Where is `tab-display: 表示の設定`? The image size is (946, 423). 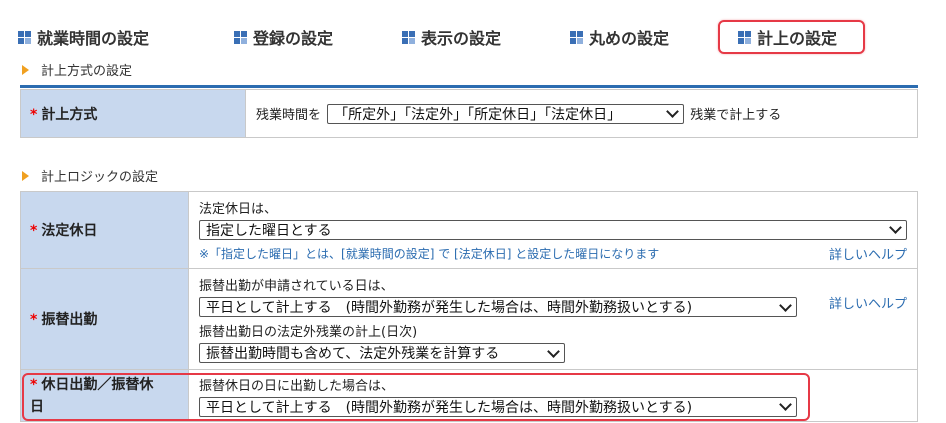 tab-display: 表示の設定 is located at coordinates (451, 37).